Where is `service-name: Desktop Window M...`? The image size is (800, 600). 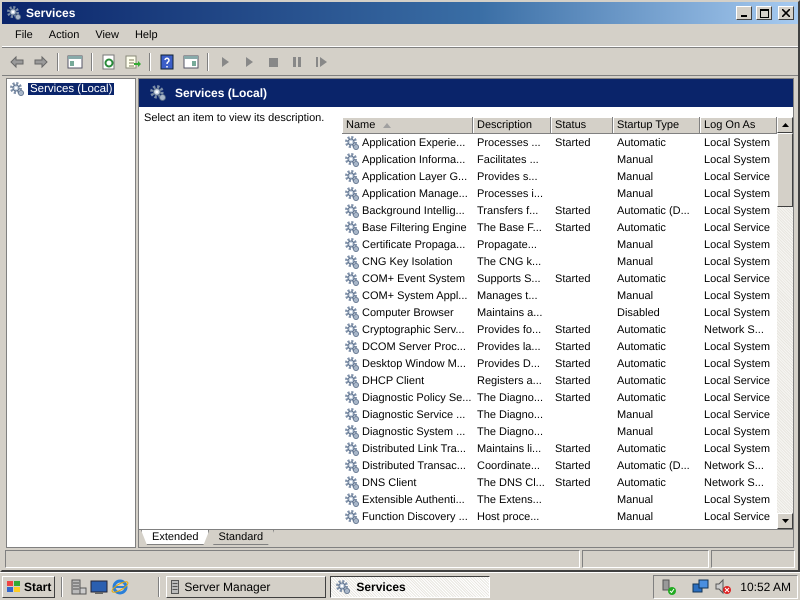
service-name: Desktop Window M... is located at coordinates (414, 364).